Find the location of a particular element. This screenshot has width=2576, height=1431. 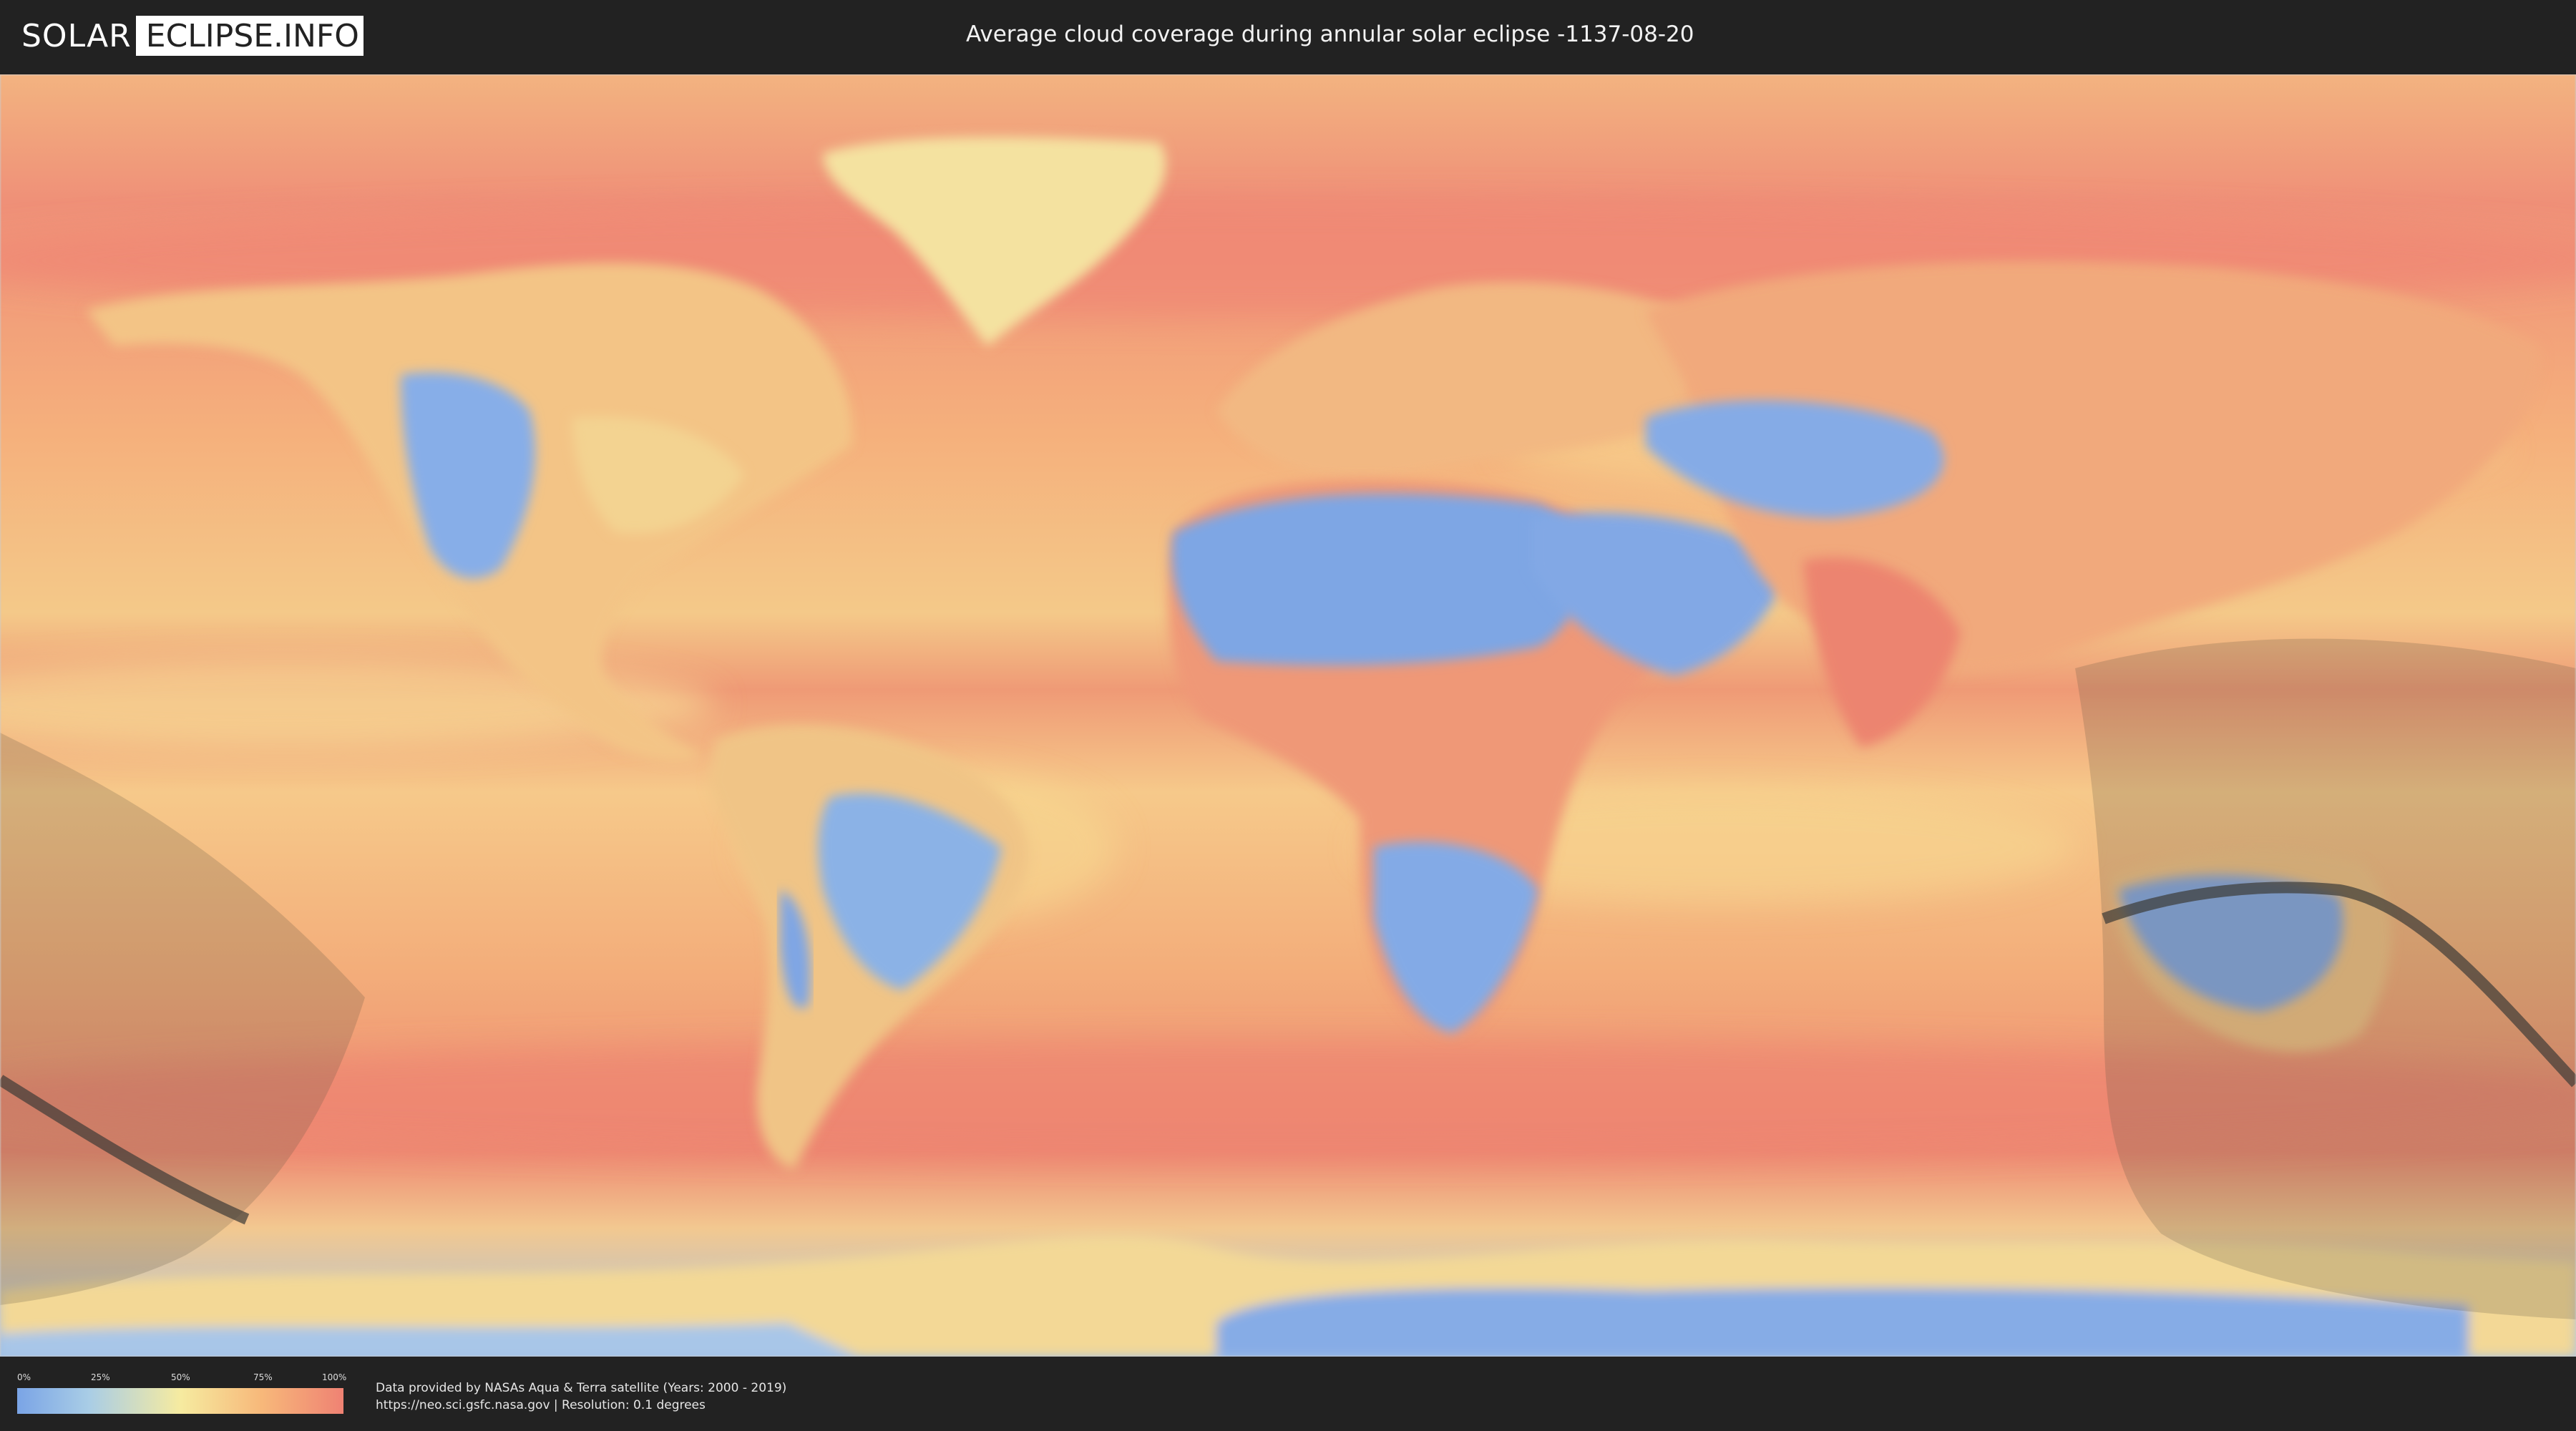

legend-tick-100: 100% is located at coordinates (334, 1377).